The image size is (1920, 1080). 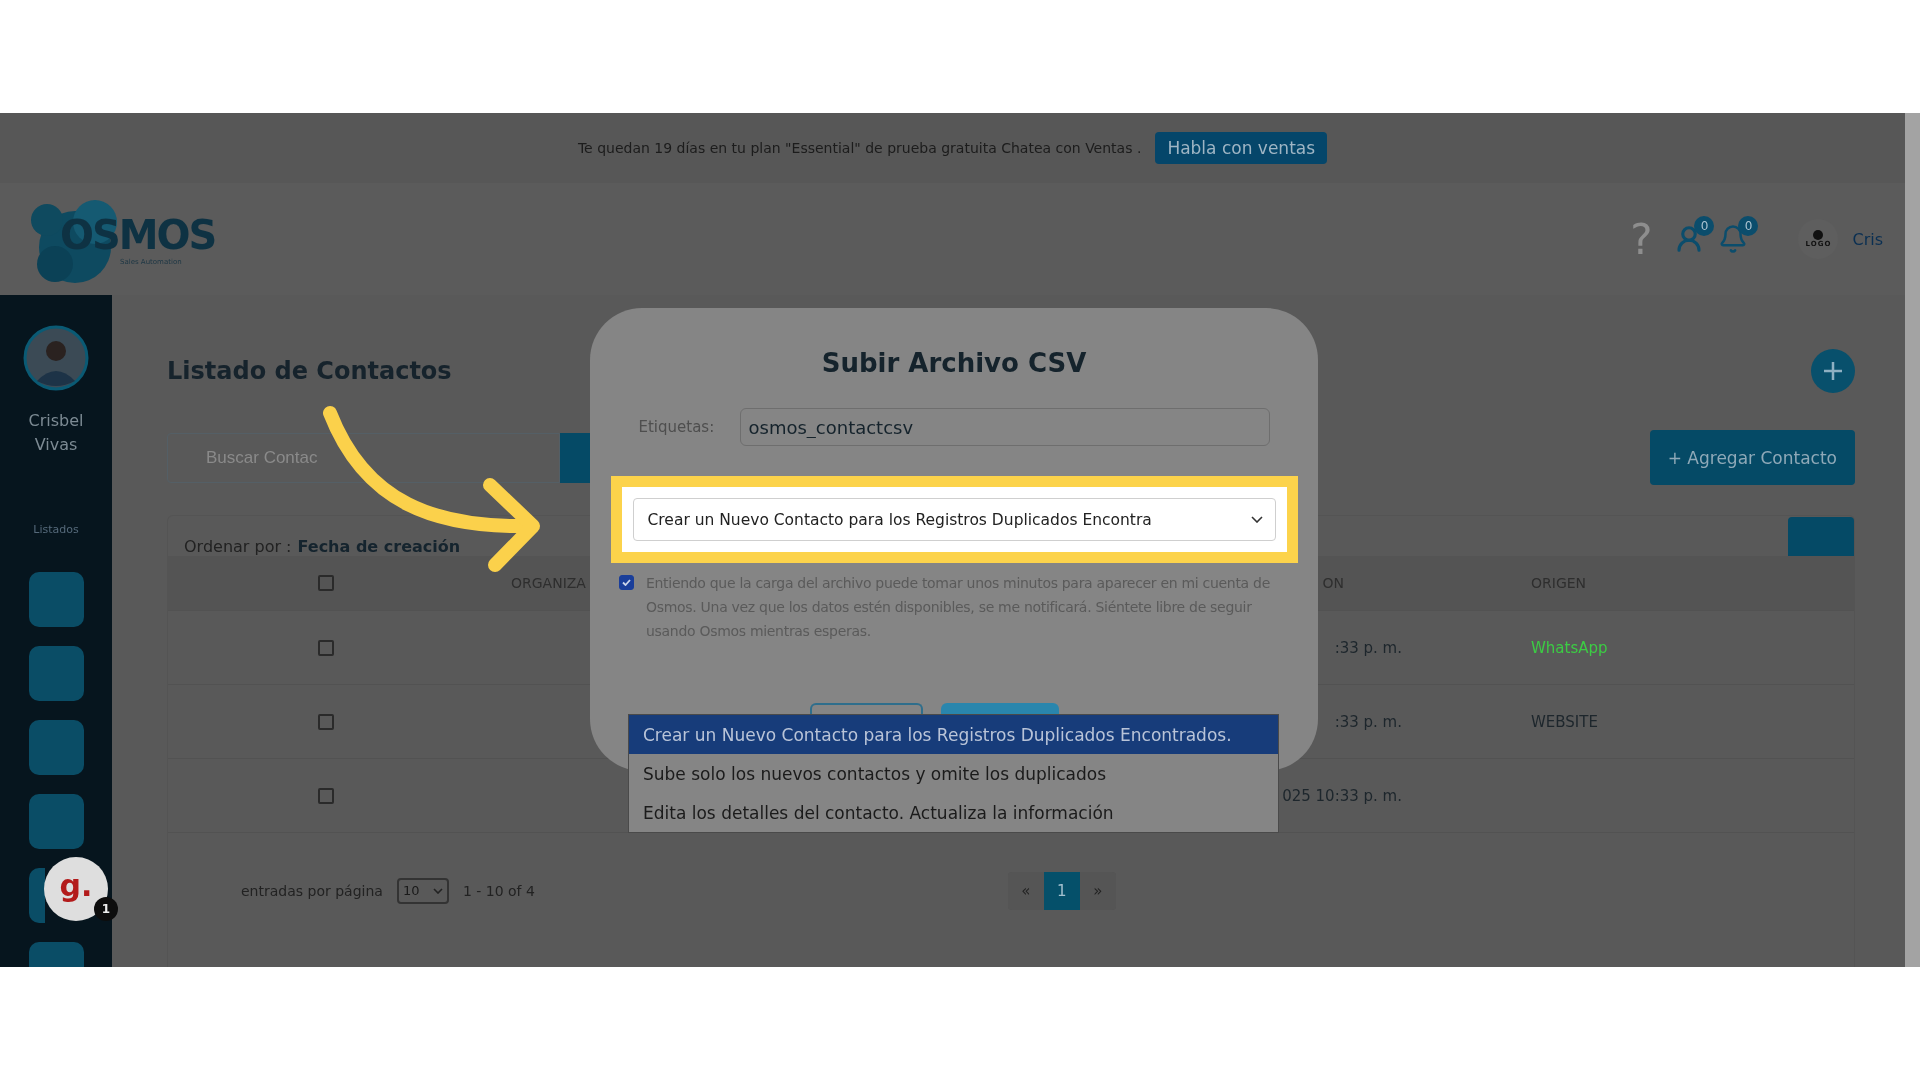 What do you see at coordinates (1569, 647) in the screenshot?
I see `origin-cell: WhatsApp` at bounding box center [1569, 647].